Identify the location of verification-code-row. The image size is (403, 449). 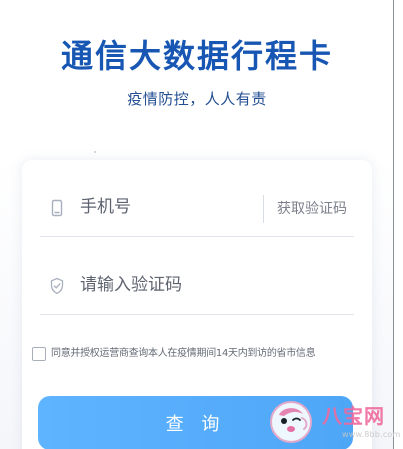
(197, 286).